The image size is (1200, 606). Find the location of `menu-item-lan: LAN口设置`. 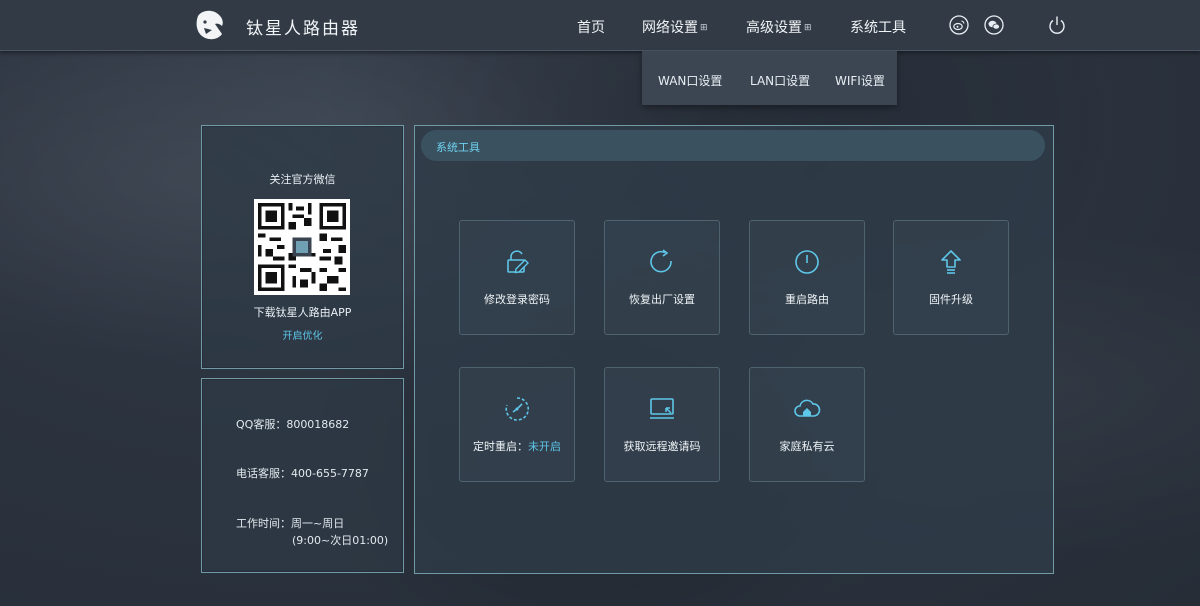

menu-item-lan: LAN口设置 is located at coordinates (780, 80).